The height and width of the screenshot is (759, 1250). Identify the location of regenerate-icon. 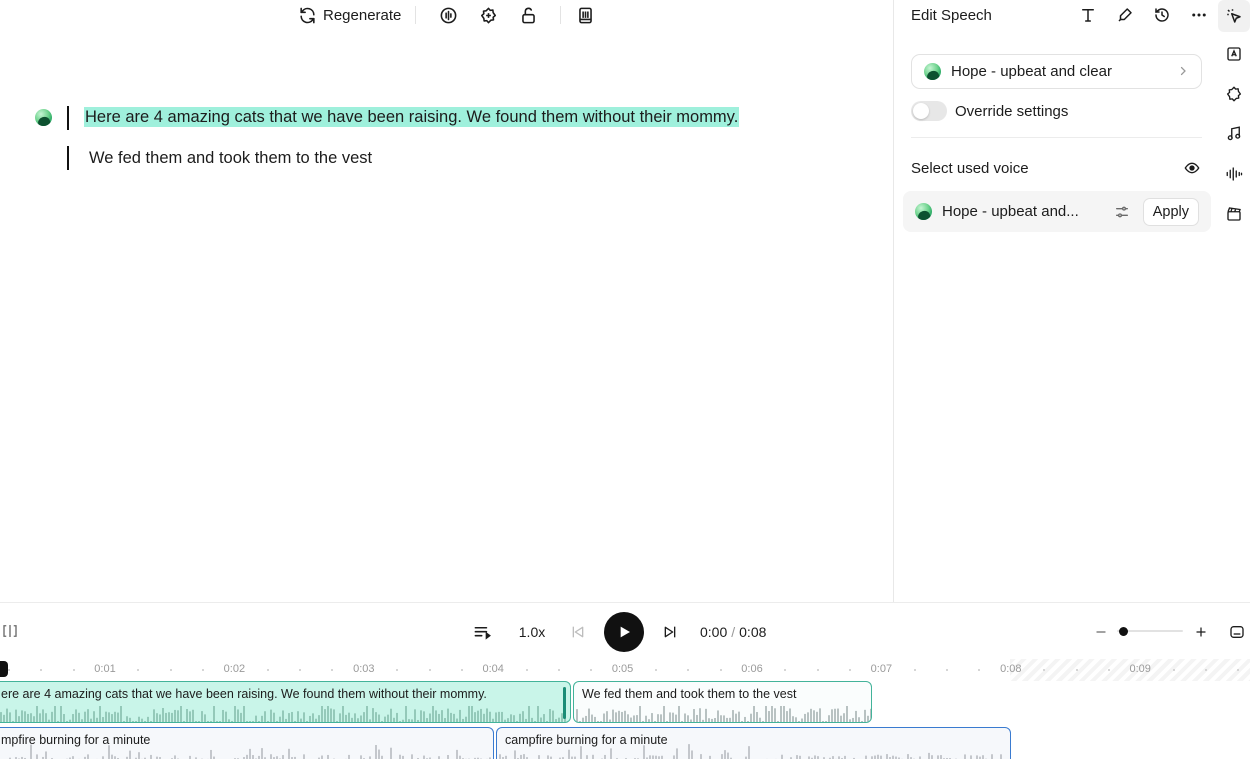
(307, 15).